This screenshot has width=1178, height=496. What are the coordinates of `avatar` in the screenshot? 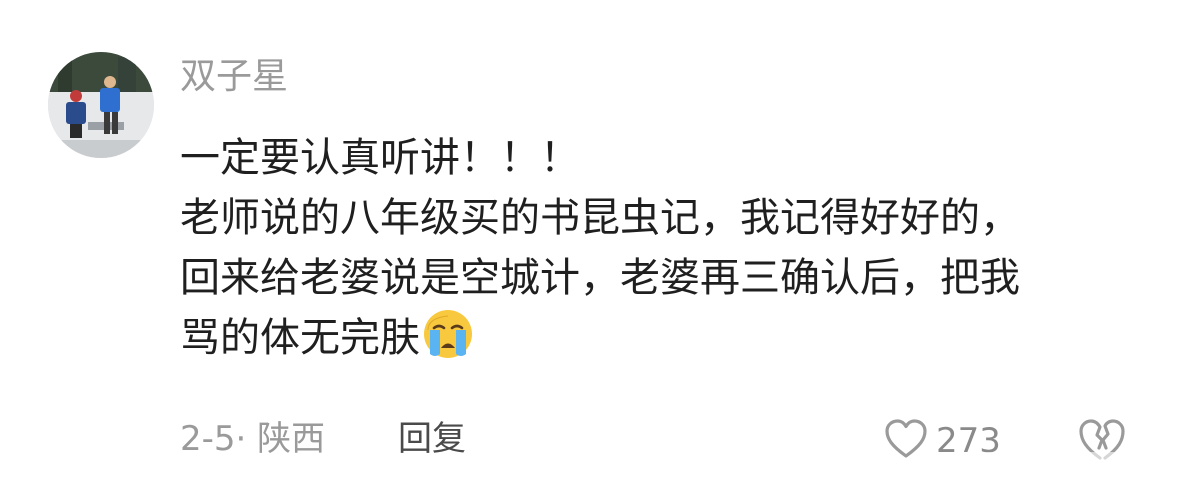 It's located at (101, 105).